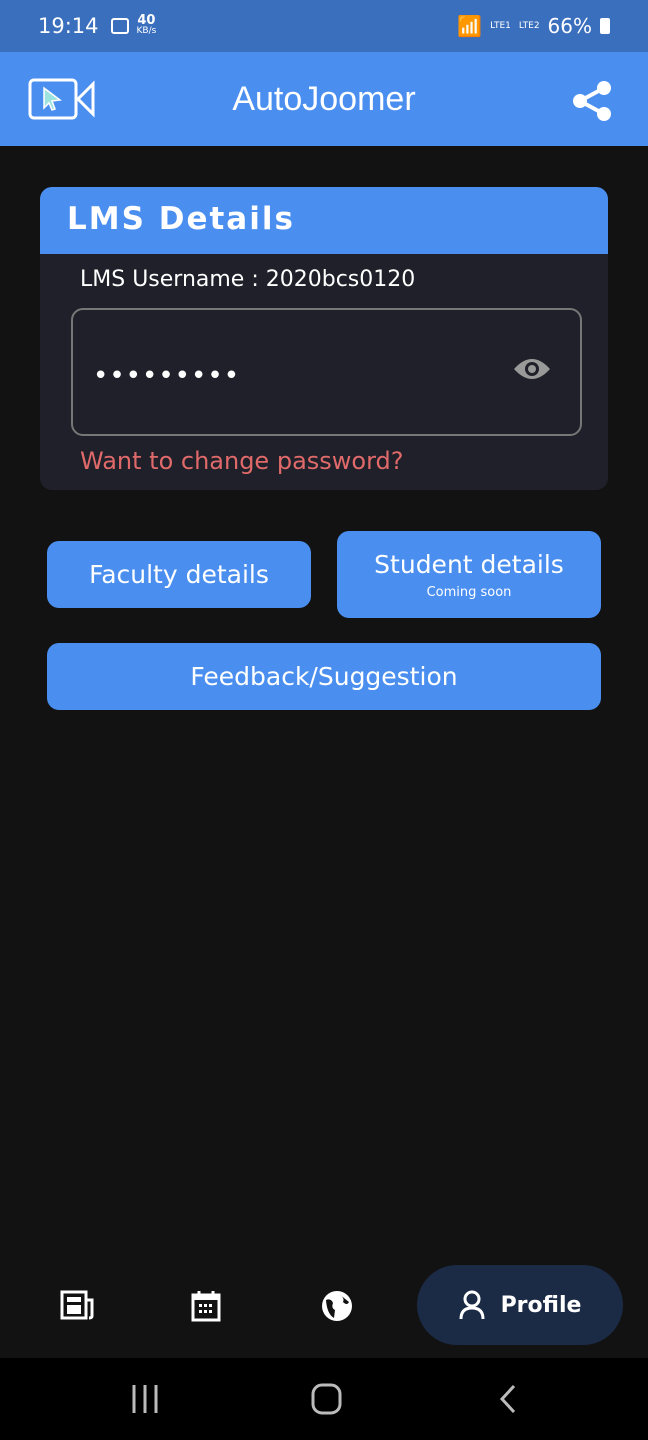 This screenshot has height=1440, width=648. What do you see at coordinates (167, 376) in the screenshot?
I see `password-value: •••••••••` at bounding box center [167, 376].